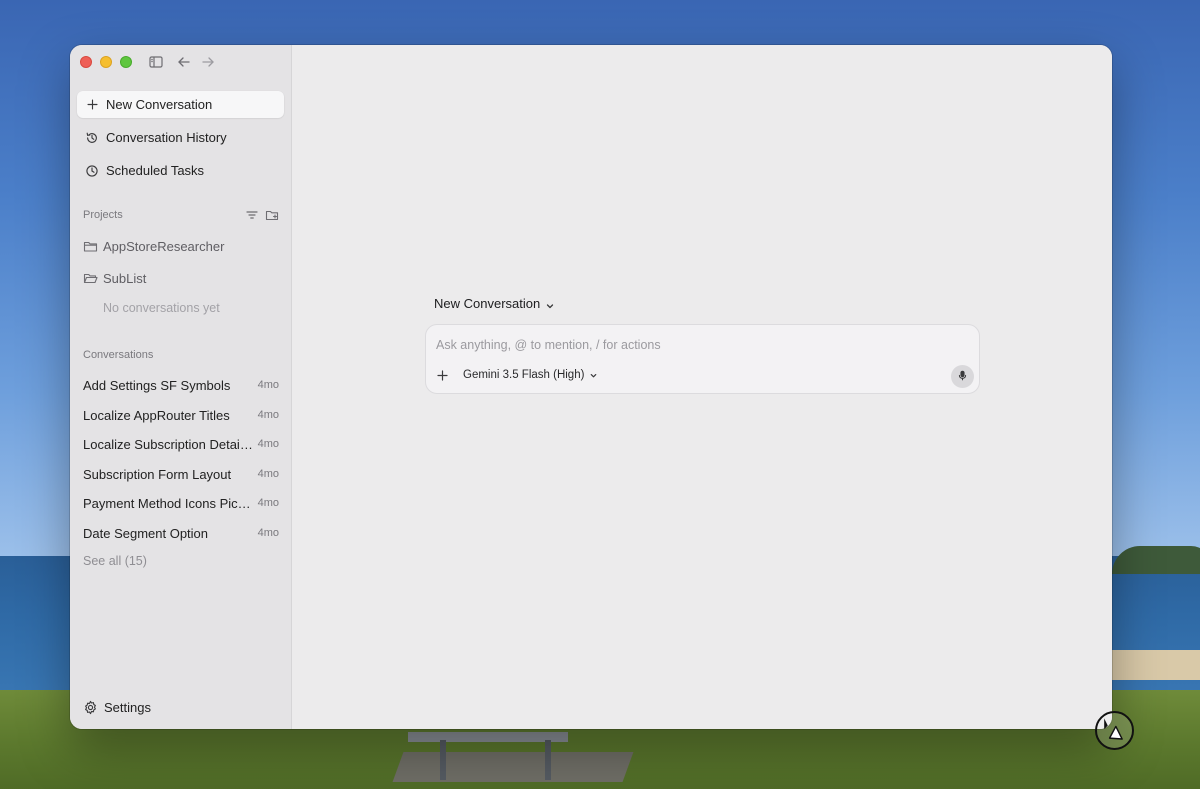 This screenshot has width=1200, height=789. What do you see at coordinates (156, 62) in the screenshot?
I see `sidebar-toggle-icon` at bounding box center [156, 62].